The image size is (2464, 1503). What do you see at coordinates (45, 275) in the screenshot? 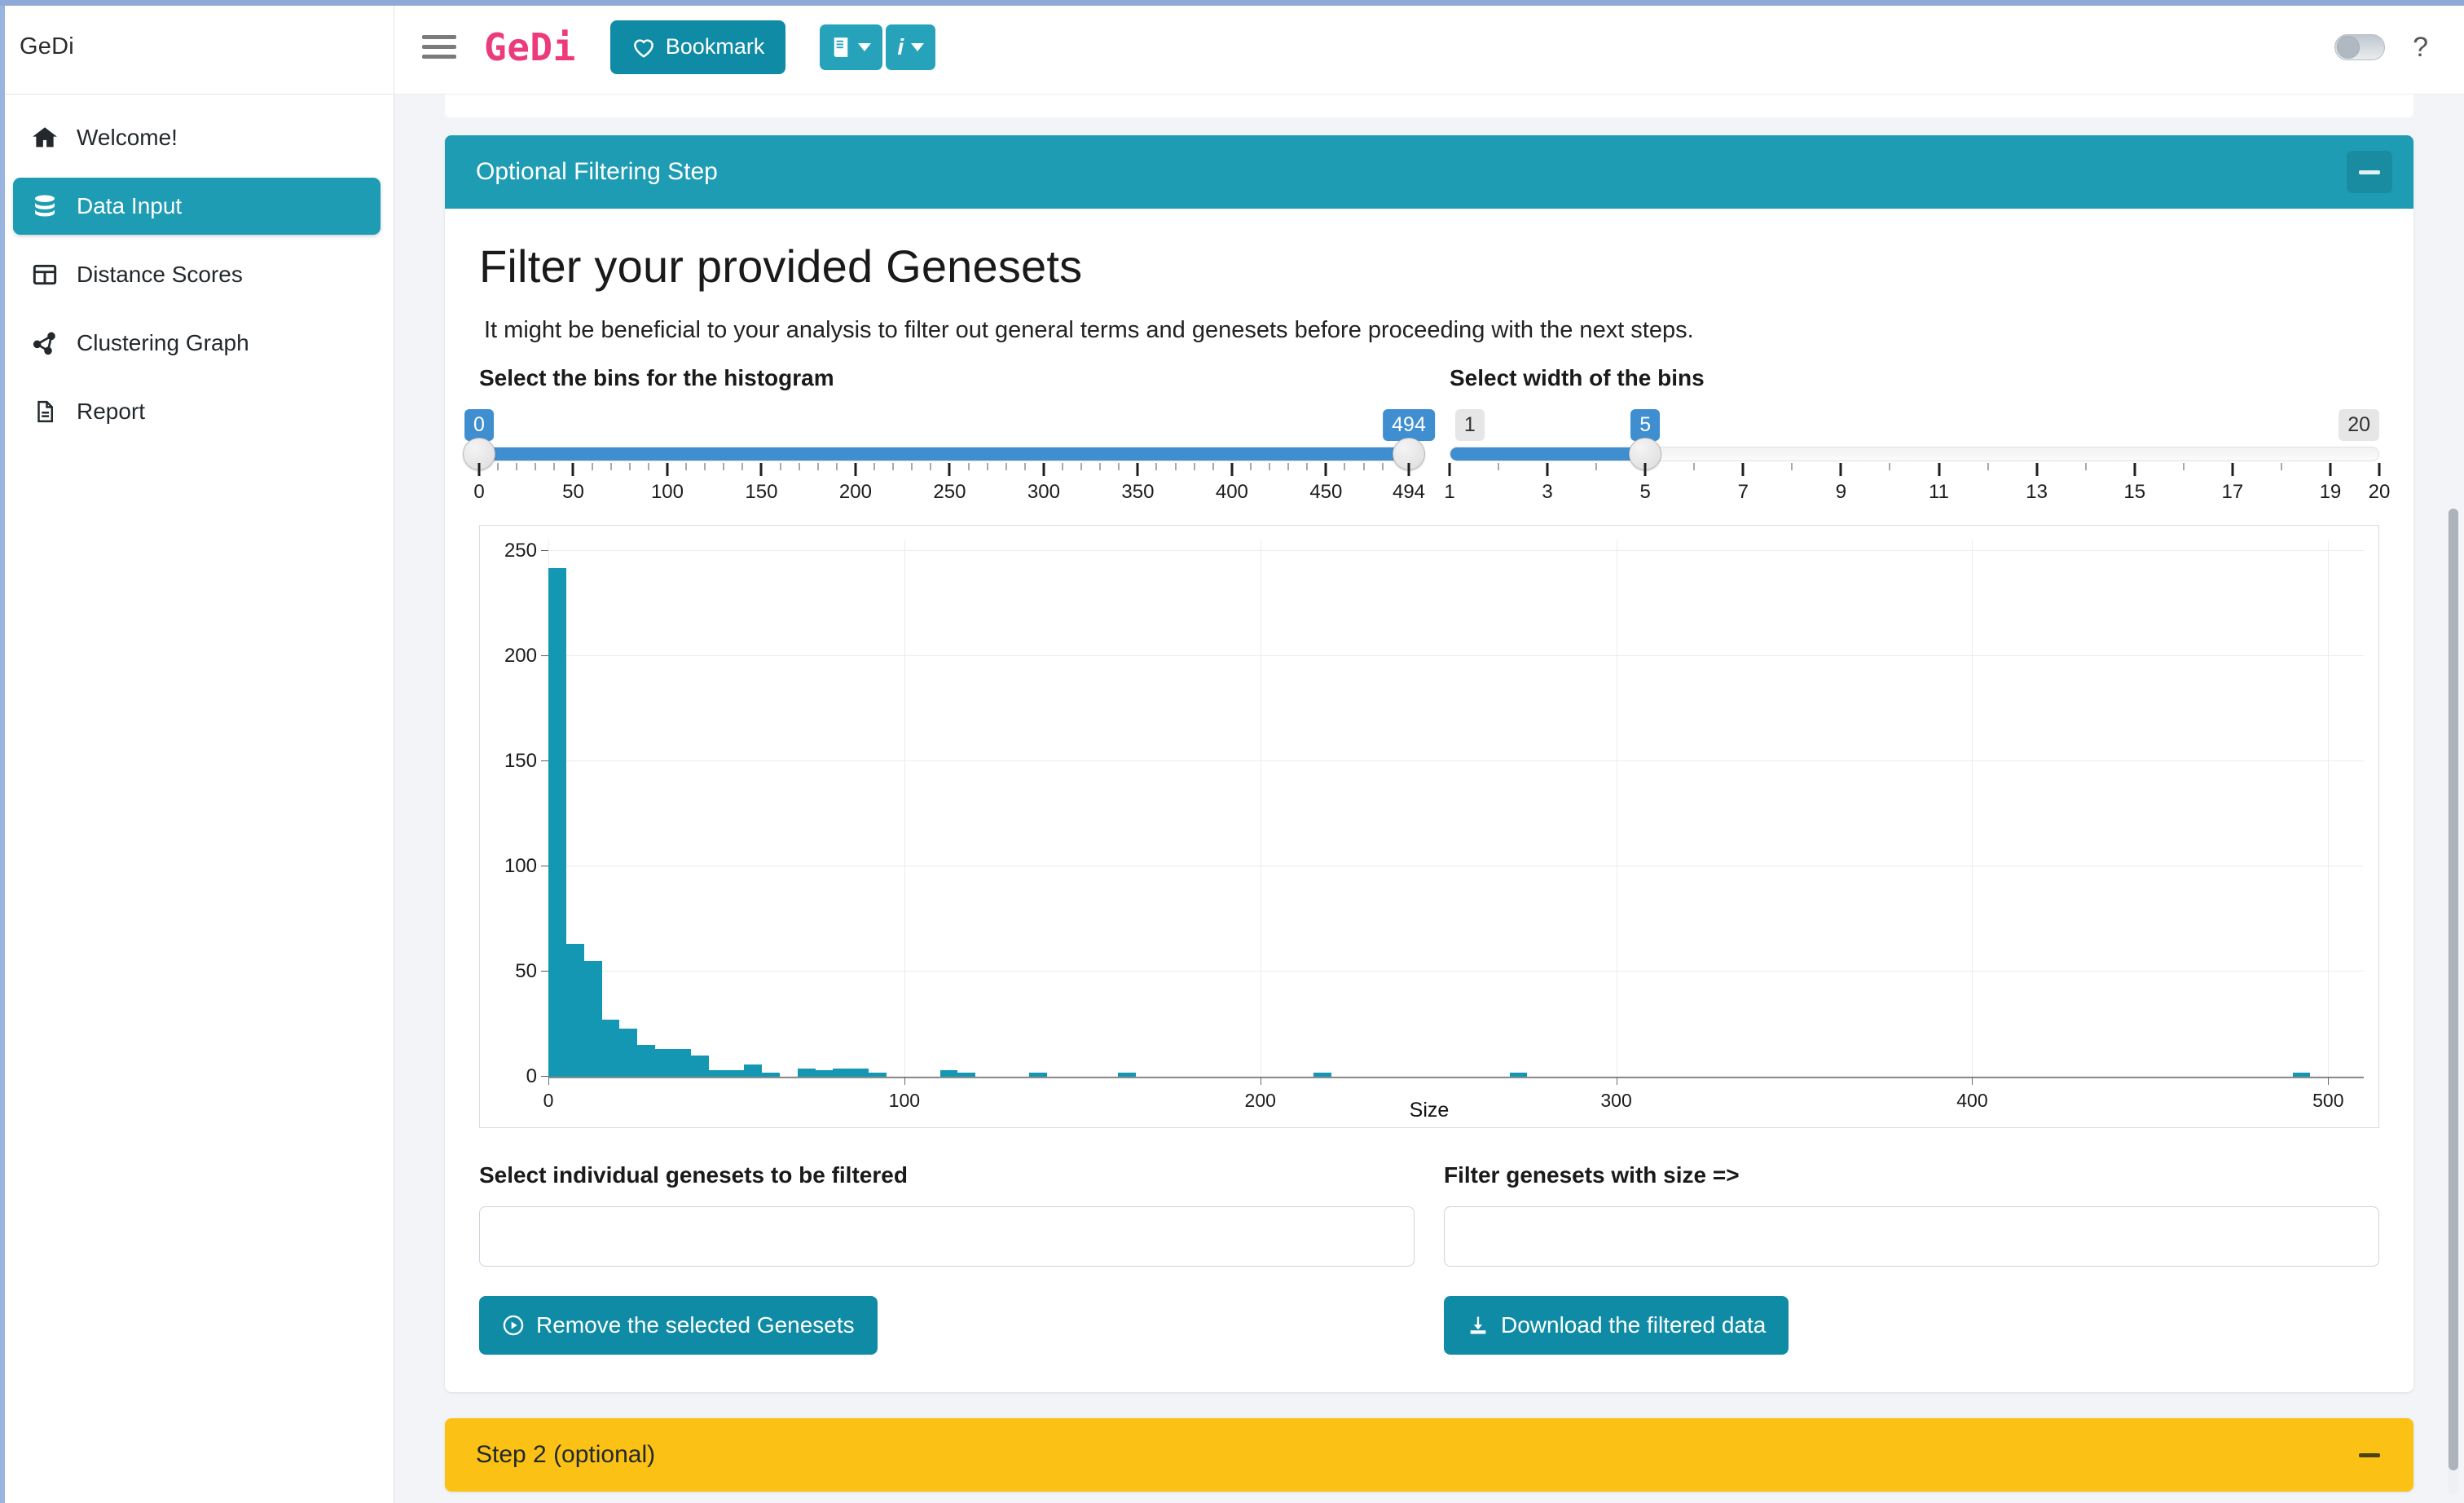
I see `table-icon` at bounding box center [45, 275].